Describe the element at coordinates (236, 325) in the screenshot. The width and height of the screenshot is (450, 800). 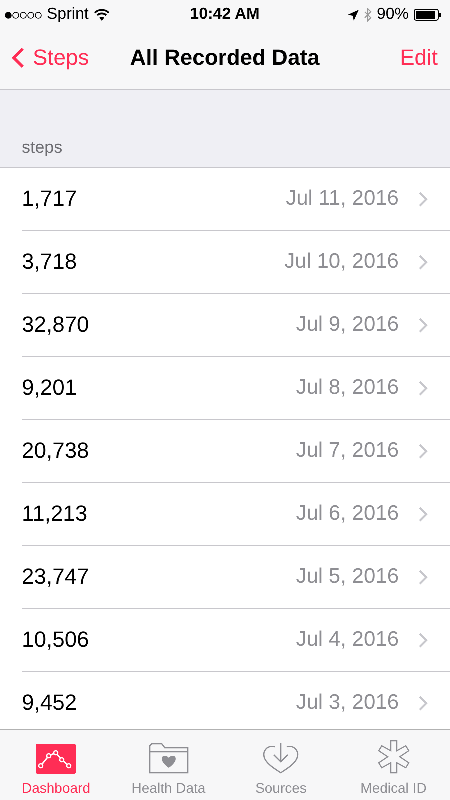
I see `data-row: 32,870 Jul 9, 2016` at that location.